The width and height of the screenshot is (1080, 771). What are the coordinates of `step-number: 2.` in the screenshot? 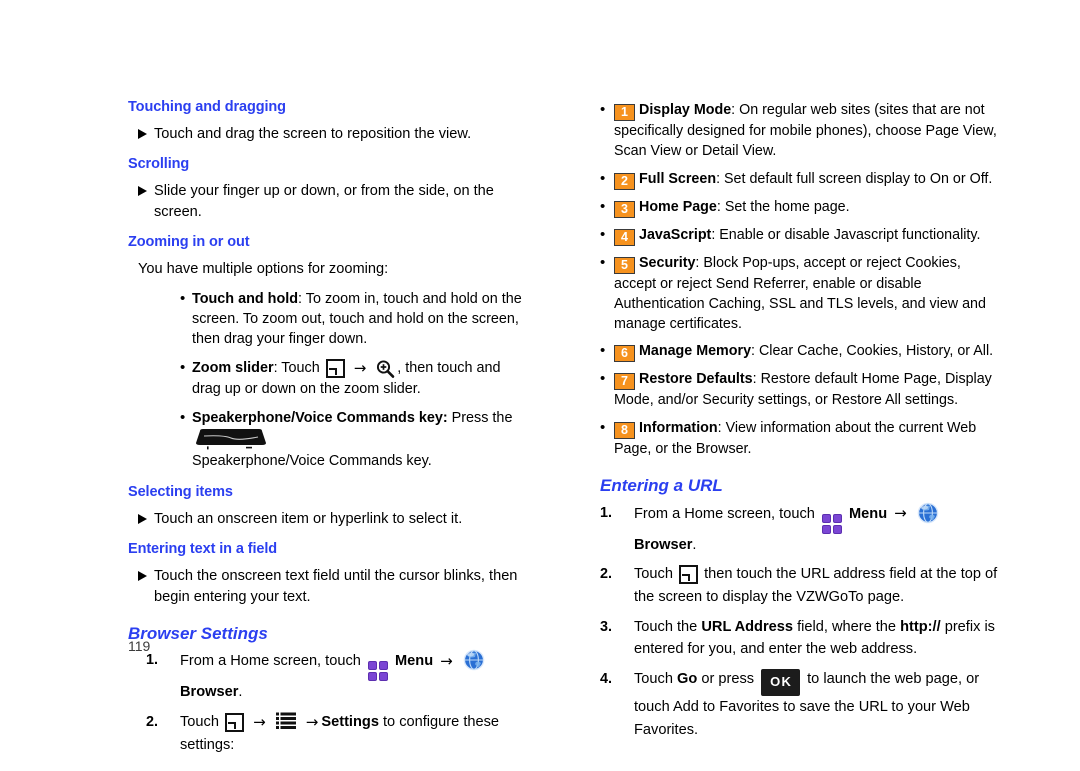 It's located at (606, 574).